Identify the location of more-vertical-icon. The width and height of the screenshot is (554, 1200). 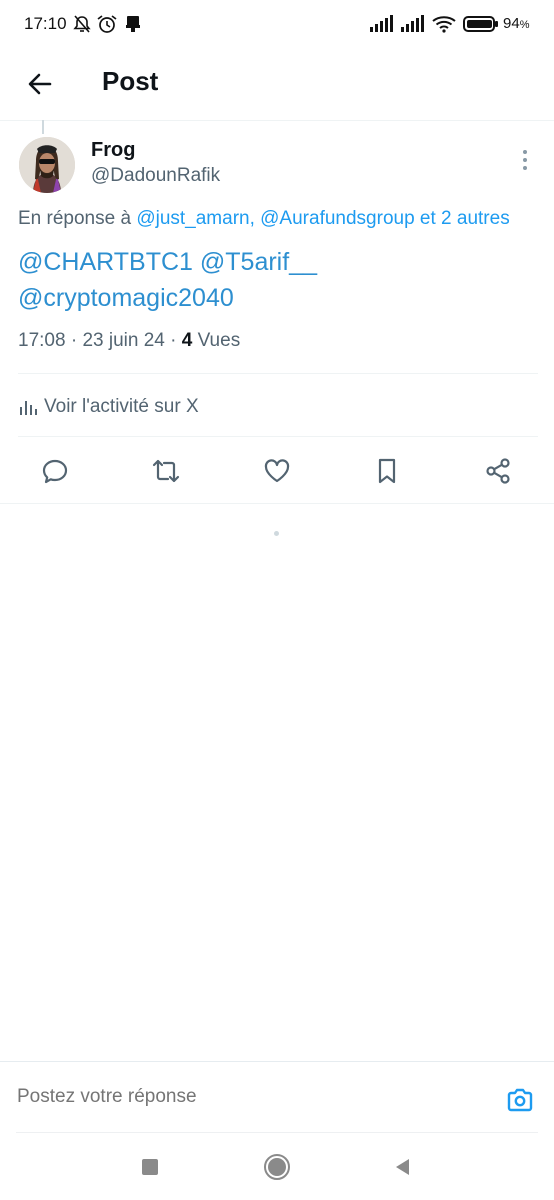
(525, 160).